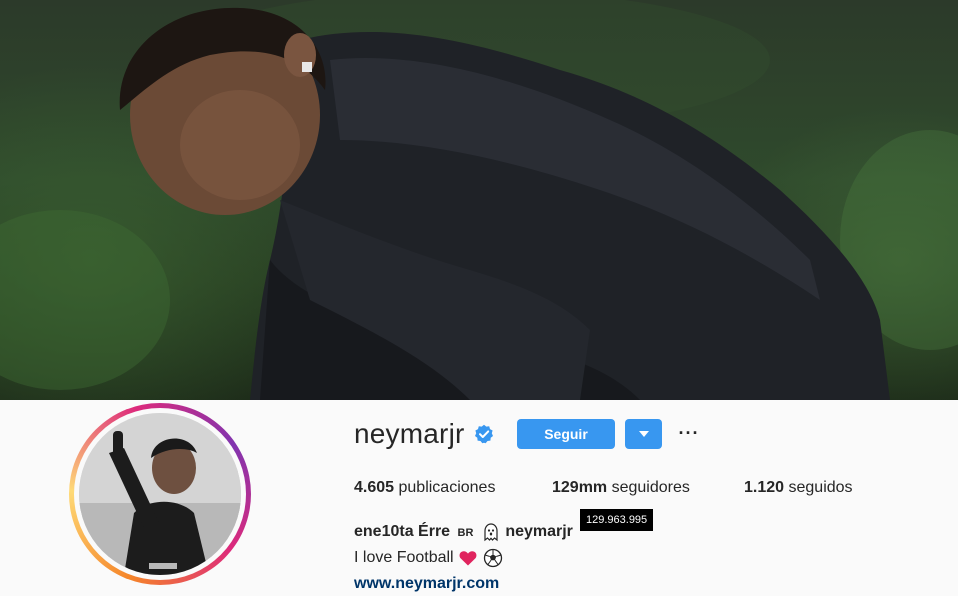 The width and height of the screenshot is (958, 596). I want to click on posts-label: publicaciones, so click(447, 487).